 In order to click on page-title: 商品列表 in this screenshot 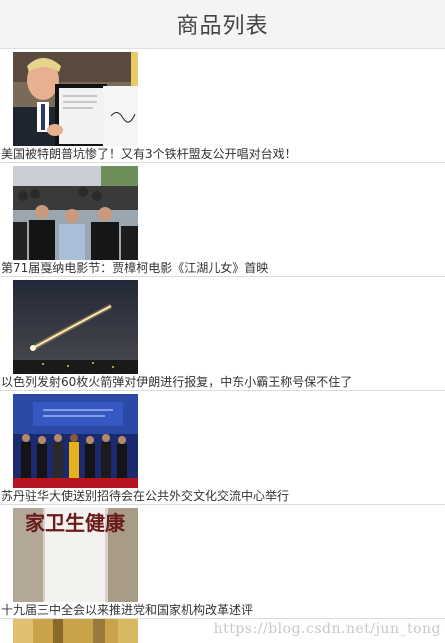, I will do `click(222, 26)`.